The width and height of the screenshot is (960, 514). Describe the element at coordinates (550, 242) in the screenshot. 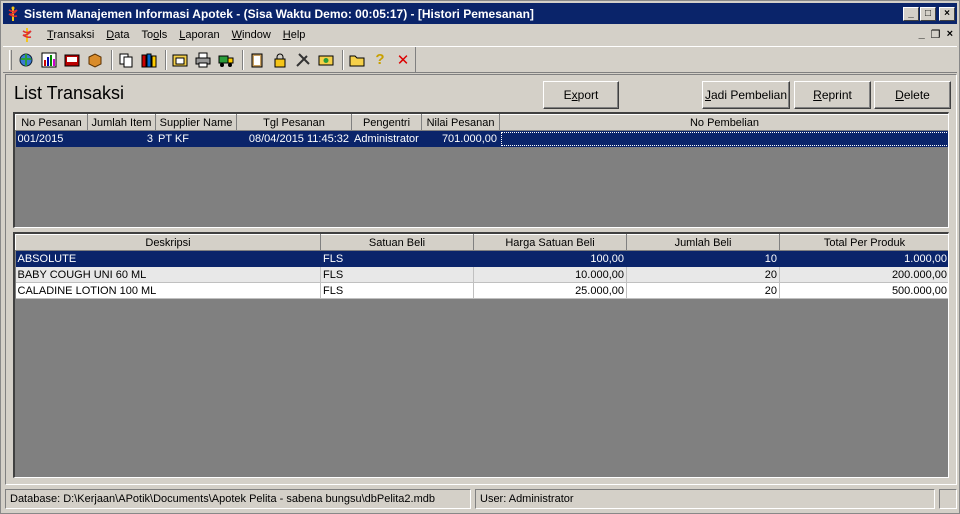

I see `col-header-harga-satuan-beli: Harga Satuan Beli` at that location.